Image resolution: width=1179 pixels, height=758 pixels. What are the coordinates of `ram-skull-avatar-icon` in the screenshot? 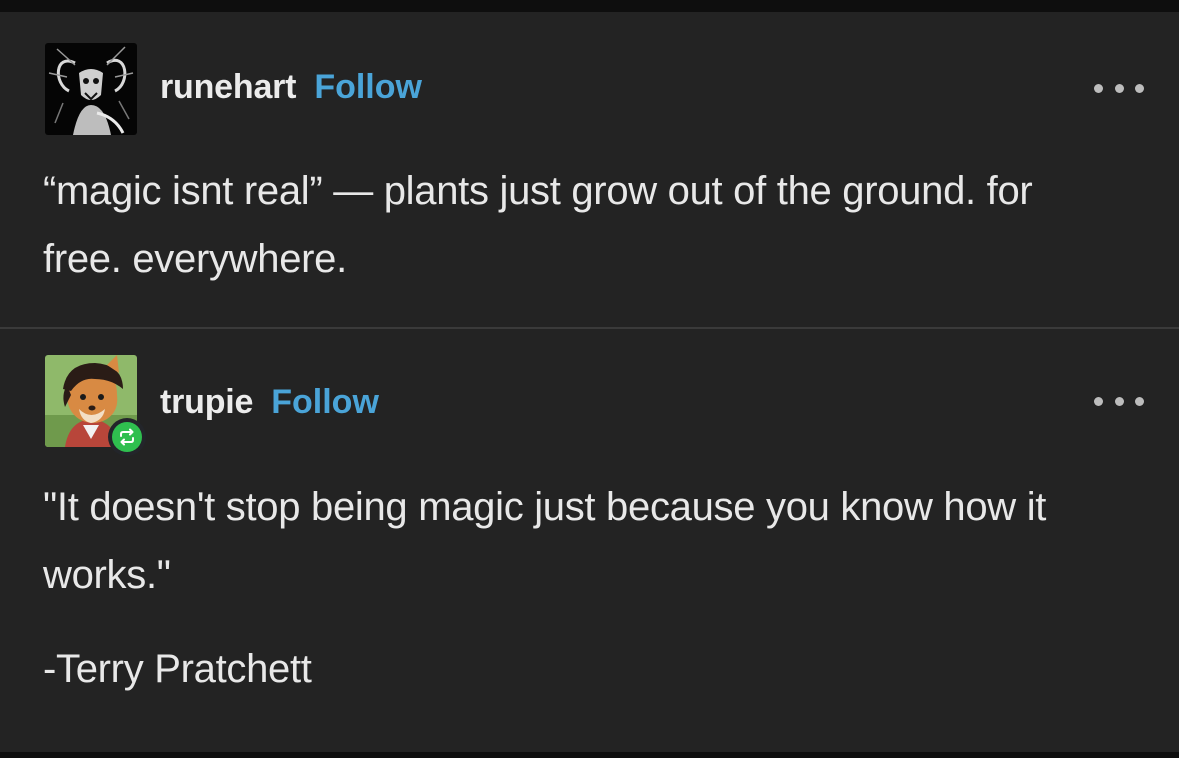 It's located at (91, 89).